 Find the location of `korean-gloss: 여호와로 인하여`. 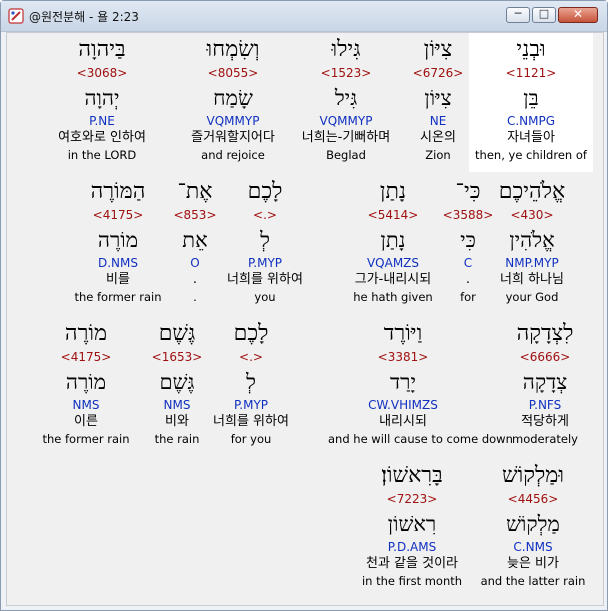

korean-gloss: 여호와로 인하여 is located at coordinates (102, 137).